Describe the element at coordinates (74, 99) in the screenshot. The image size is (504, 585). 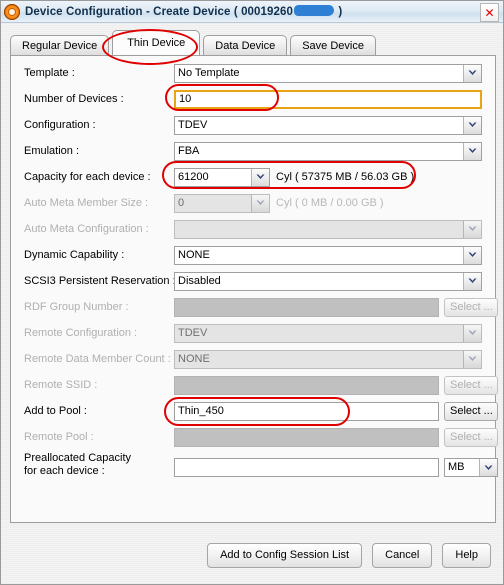
I see `label-number-of-devices: Number of Devices :` at that location.